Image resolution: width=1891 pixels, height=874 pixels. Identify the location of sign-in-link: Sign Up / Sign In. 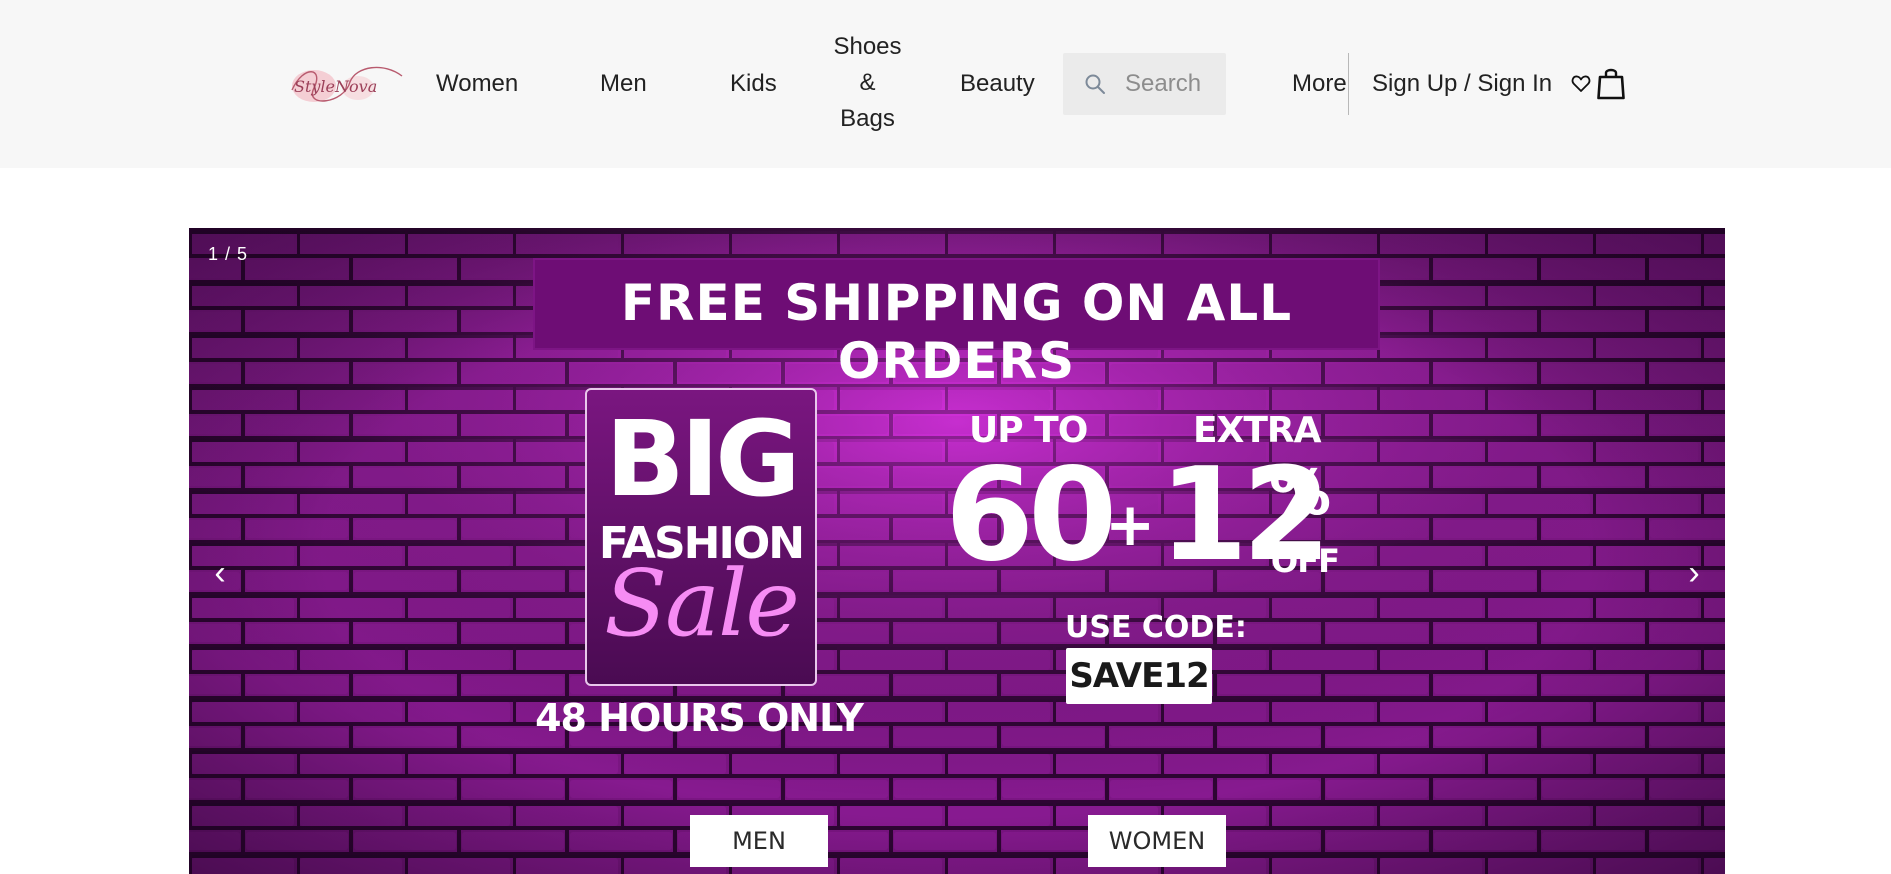
(1462, 84).